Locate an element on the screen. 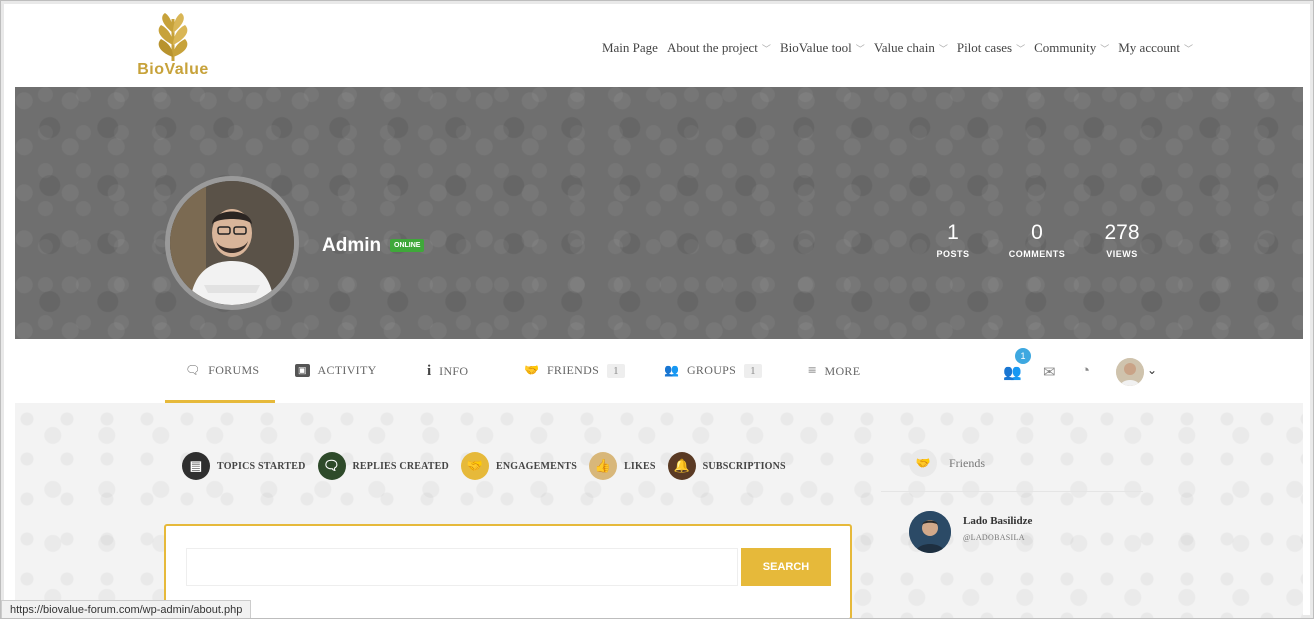 The width and height of the screenshot is (1314, 619). tab-activity: ▣ ACTIVITY is located at coordinates (336, 370).